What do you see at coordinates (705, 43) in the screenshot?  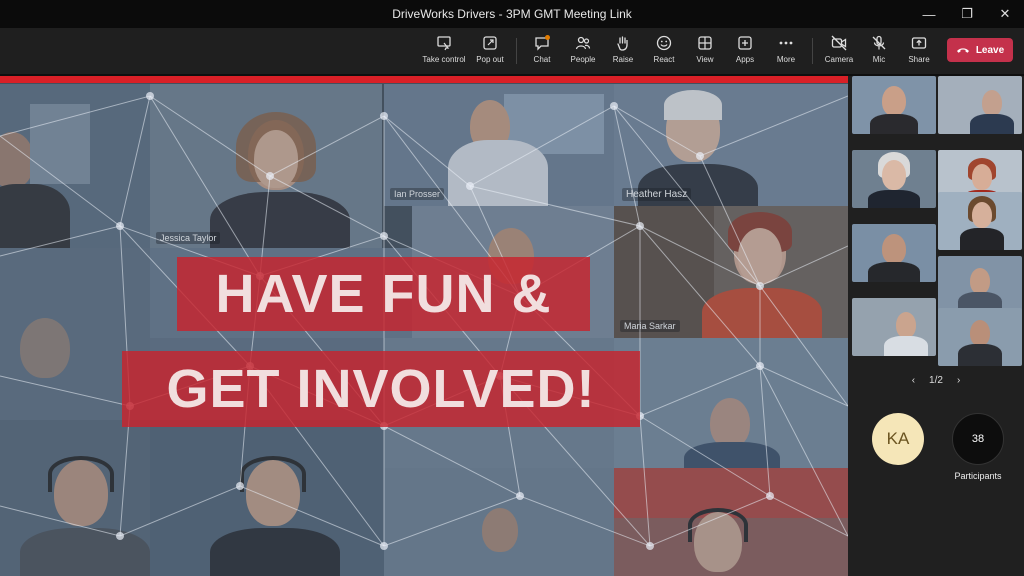 I see `view-icon` at bounding box center [705, 43].